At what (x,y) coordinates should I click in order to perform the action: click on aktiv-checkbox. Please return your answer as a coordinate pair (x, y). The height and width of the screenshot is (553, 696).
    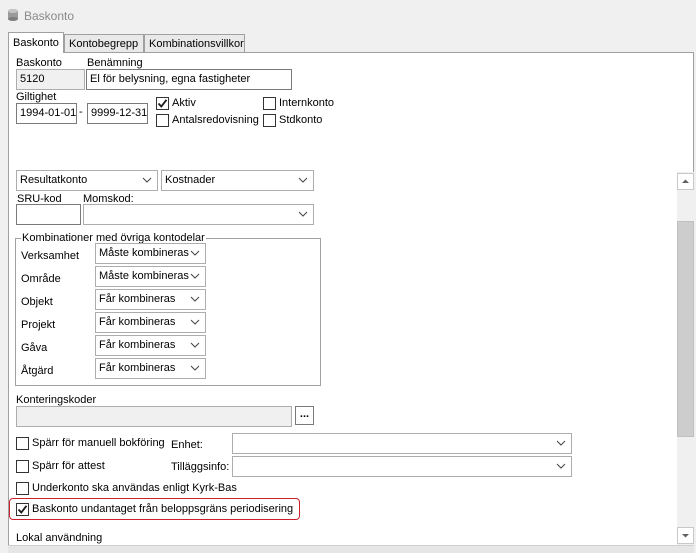
    Looking at the image, I should click on (162, 103).